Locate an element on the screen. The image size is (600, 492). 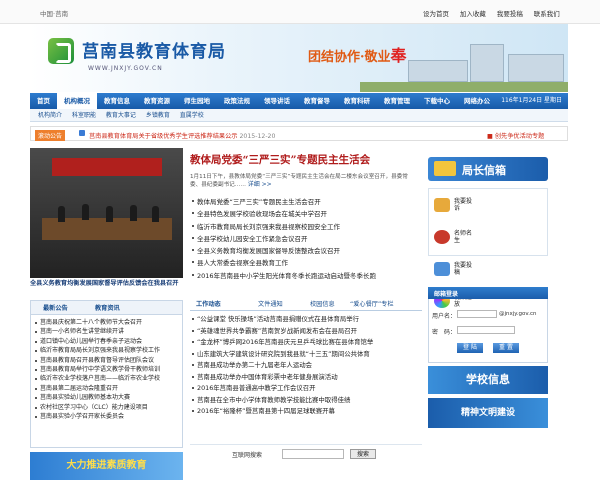
tab-love-canteen: “爱心餐厅”专栏 is located at coordinates (372, 303).